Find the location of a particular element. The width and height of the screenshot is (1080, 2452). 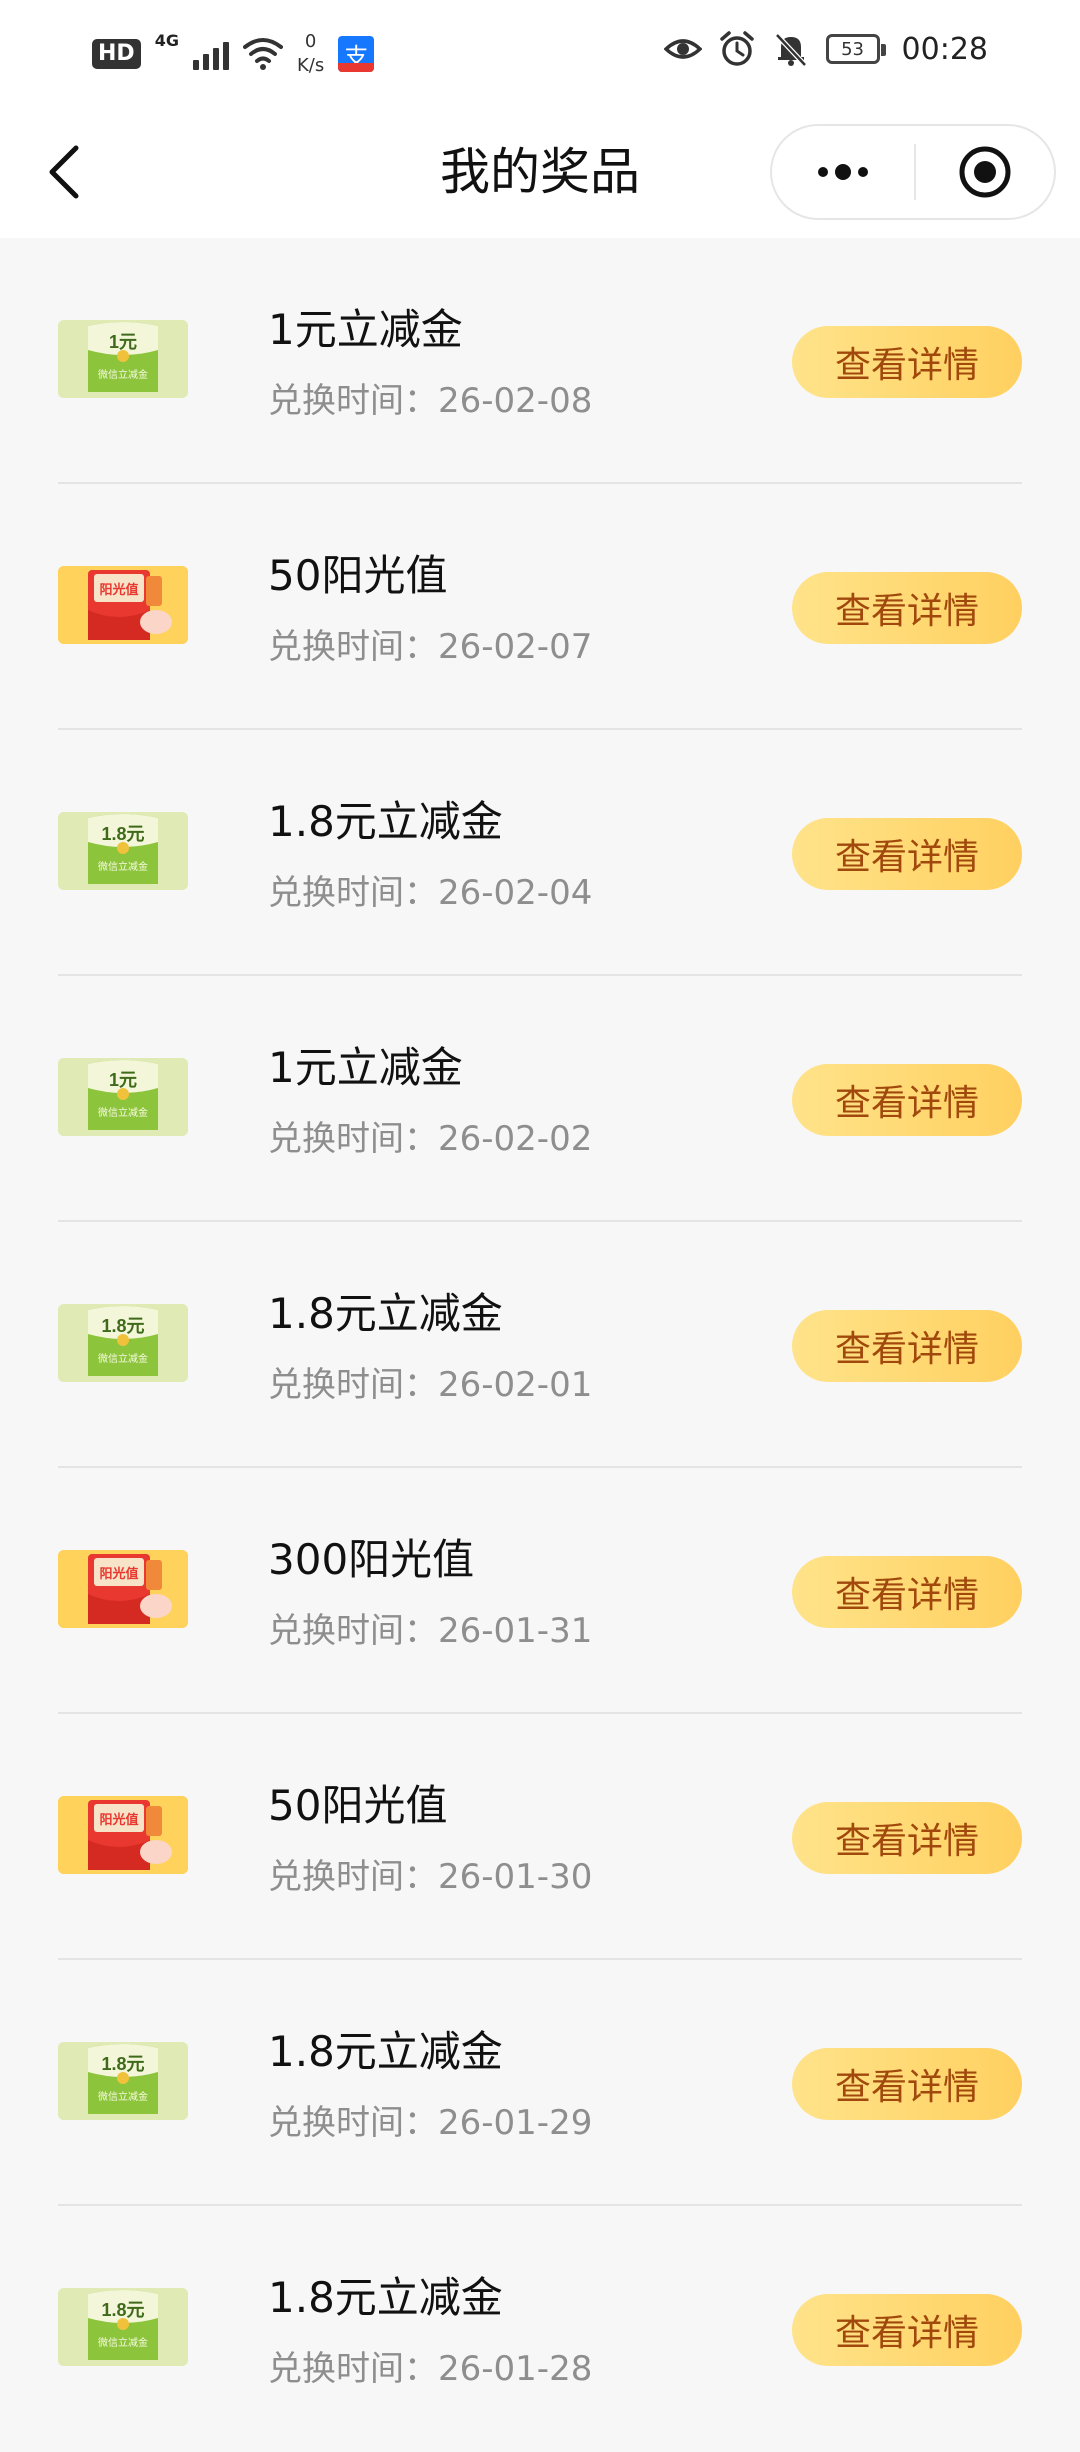

clock: 00:28 is located at coordinates (944, 49).